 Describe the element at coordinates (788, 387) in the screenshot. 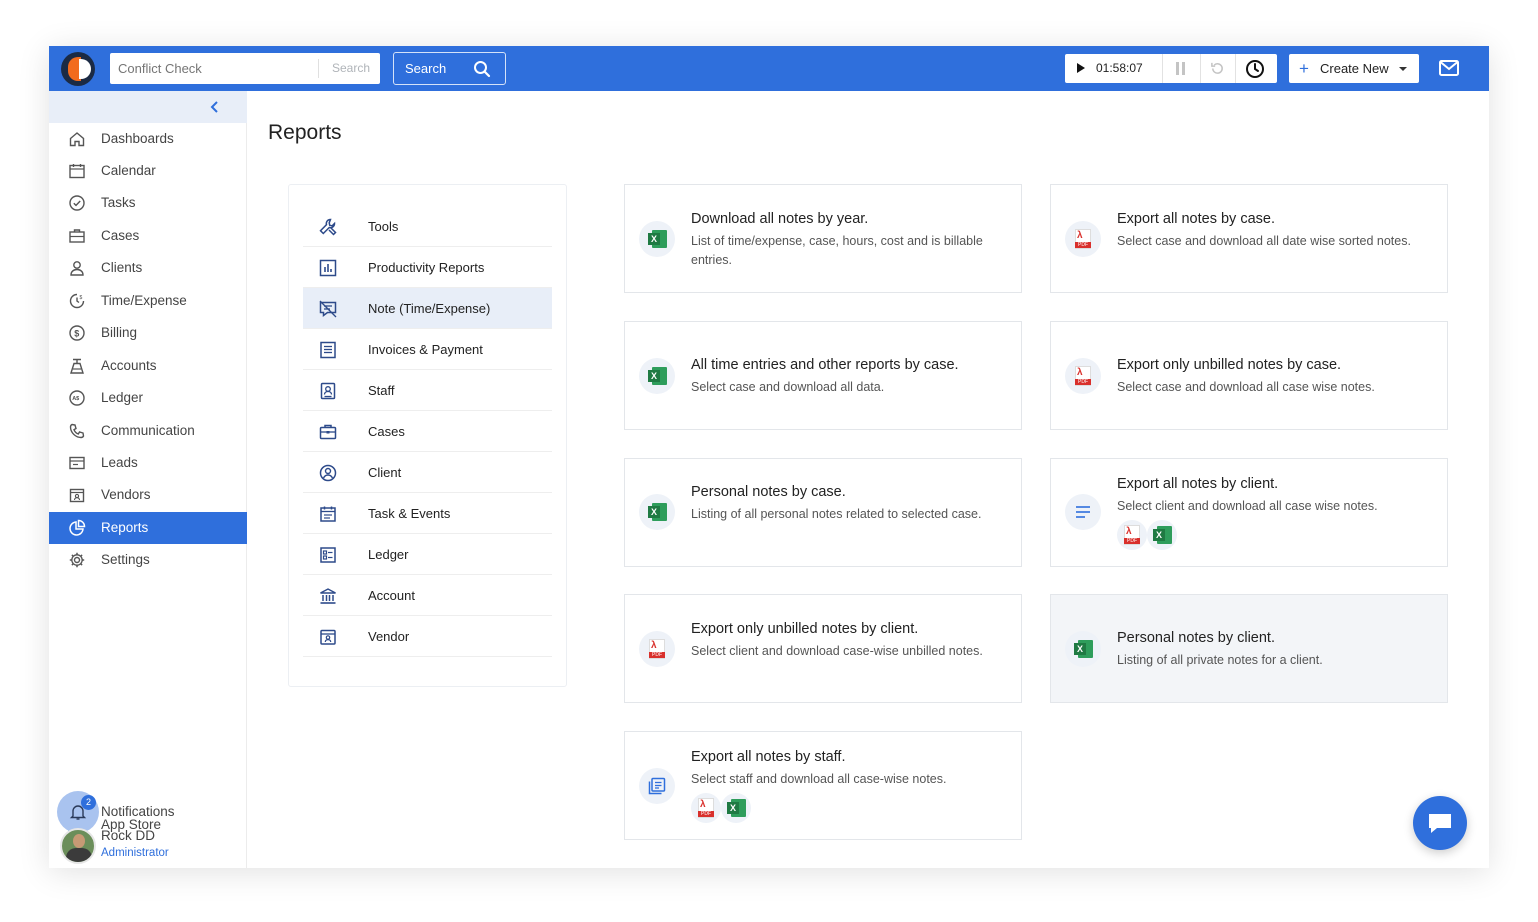

I see `card-description: Select case and download all data.` at that location.